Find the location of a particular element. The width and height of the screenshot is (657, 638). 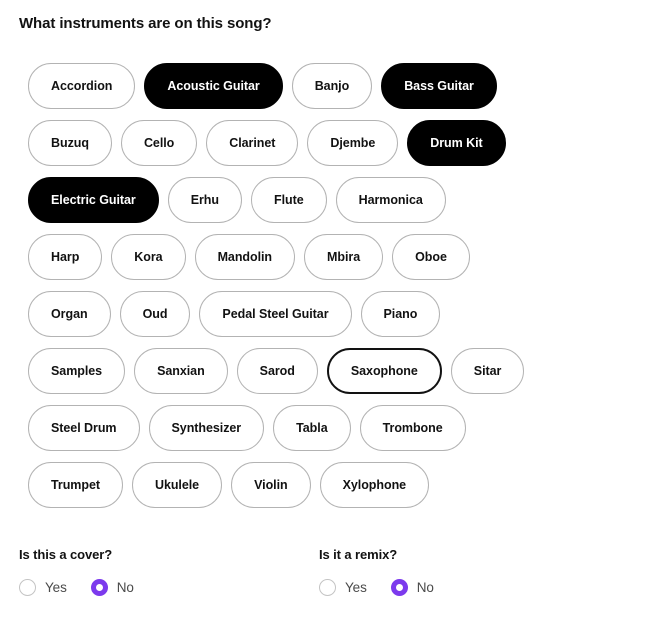

cover-question-label: Is this a cover? is located at coordinates (66, 554).